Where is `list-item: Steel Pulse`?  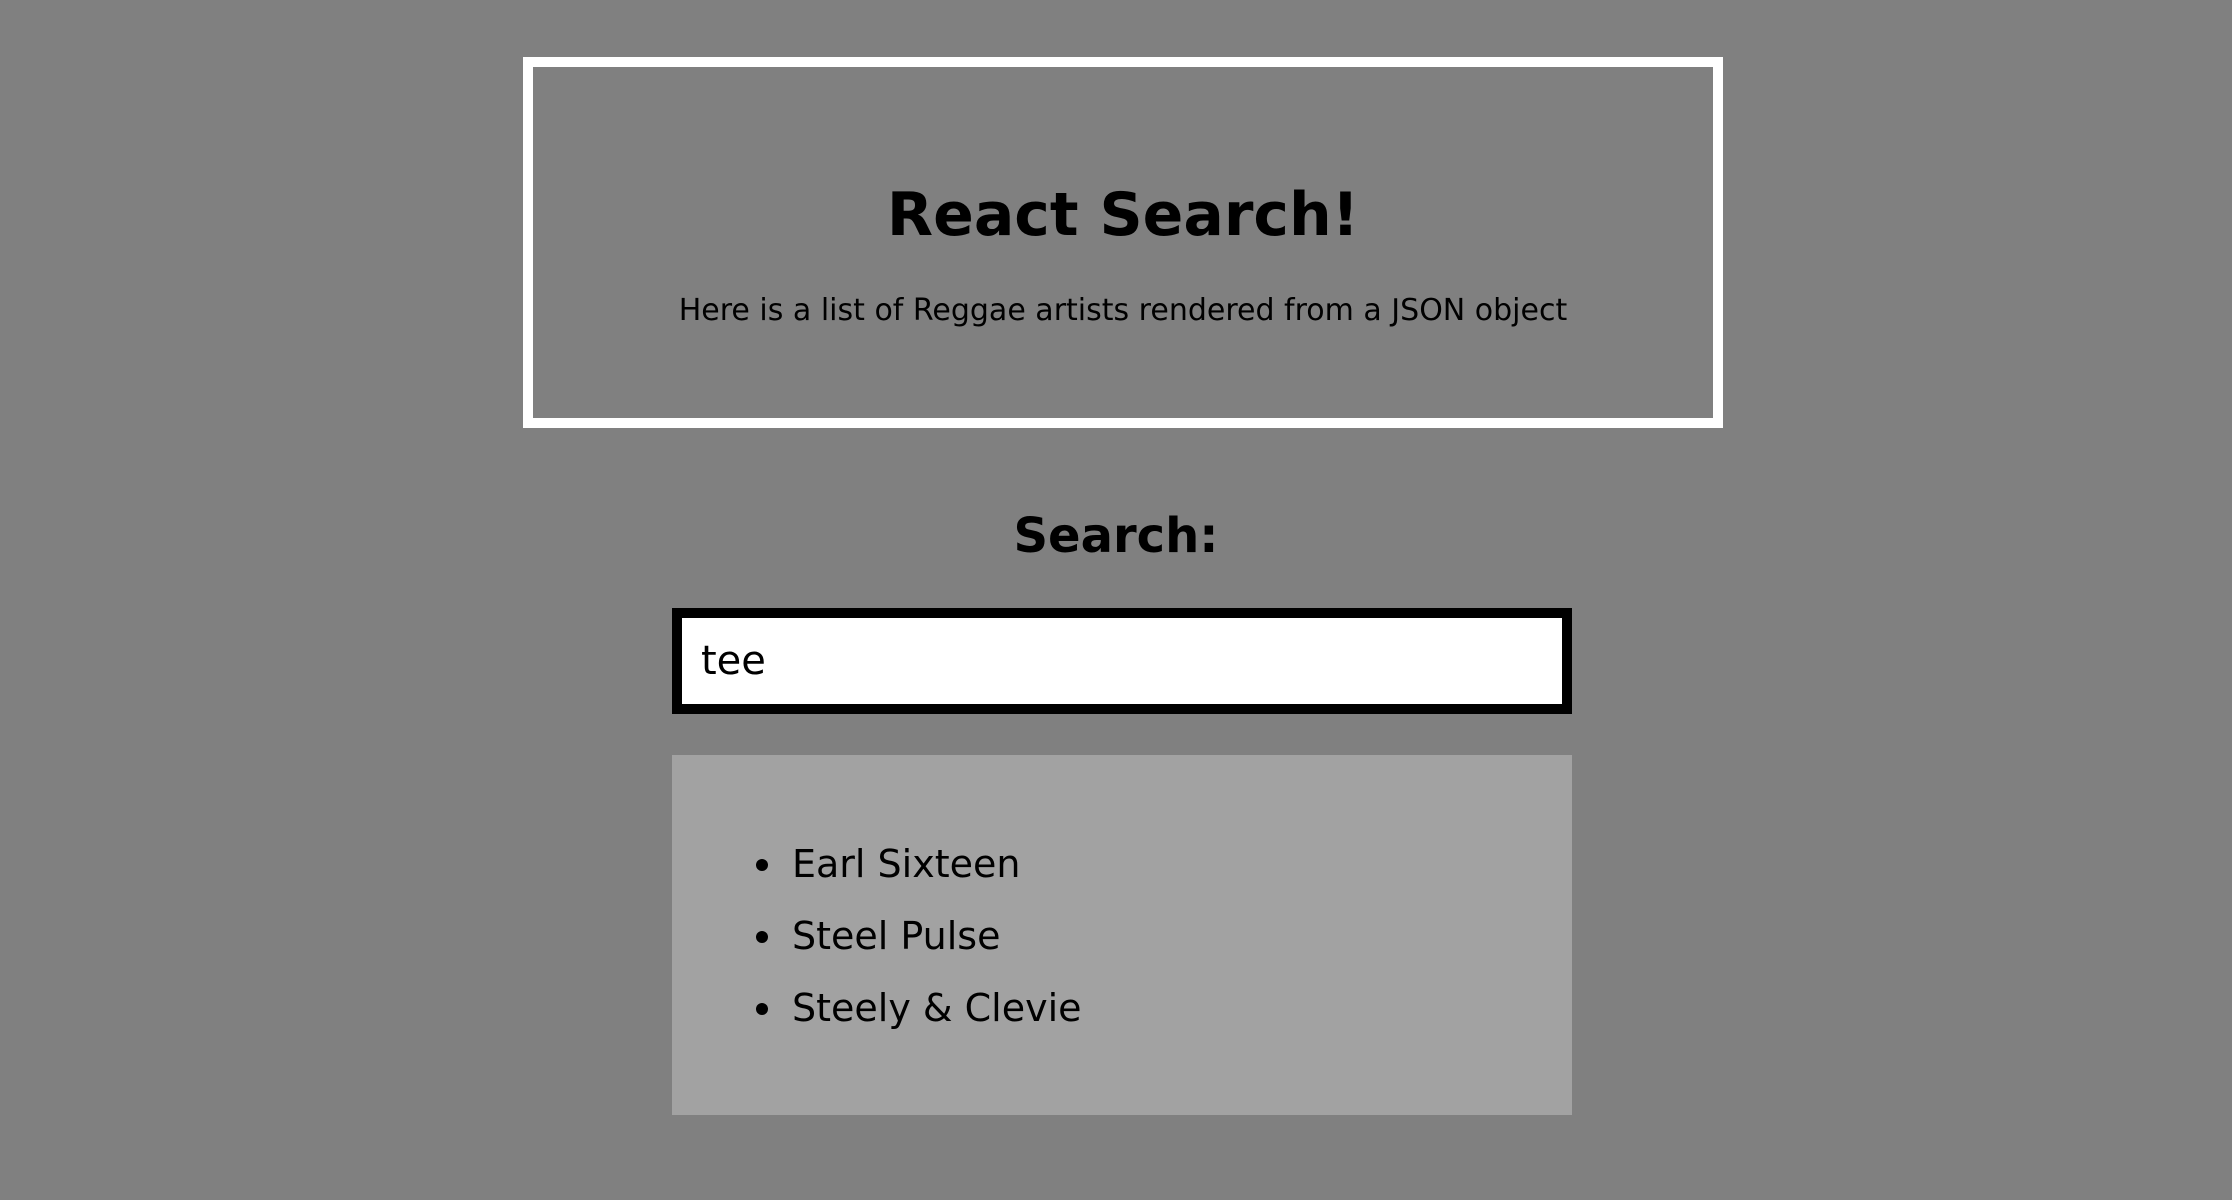
list-item: Steel Pulse is located at coordinates (877, 939).